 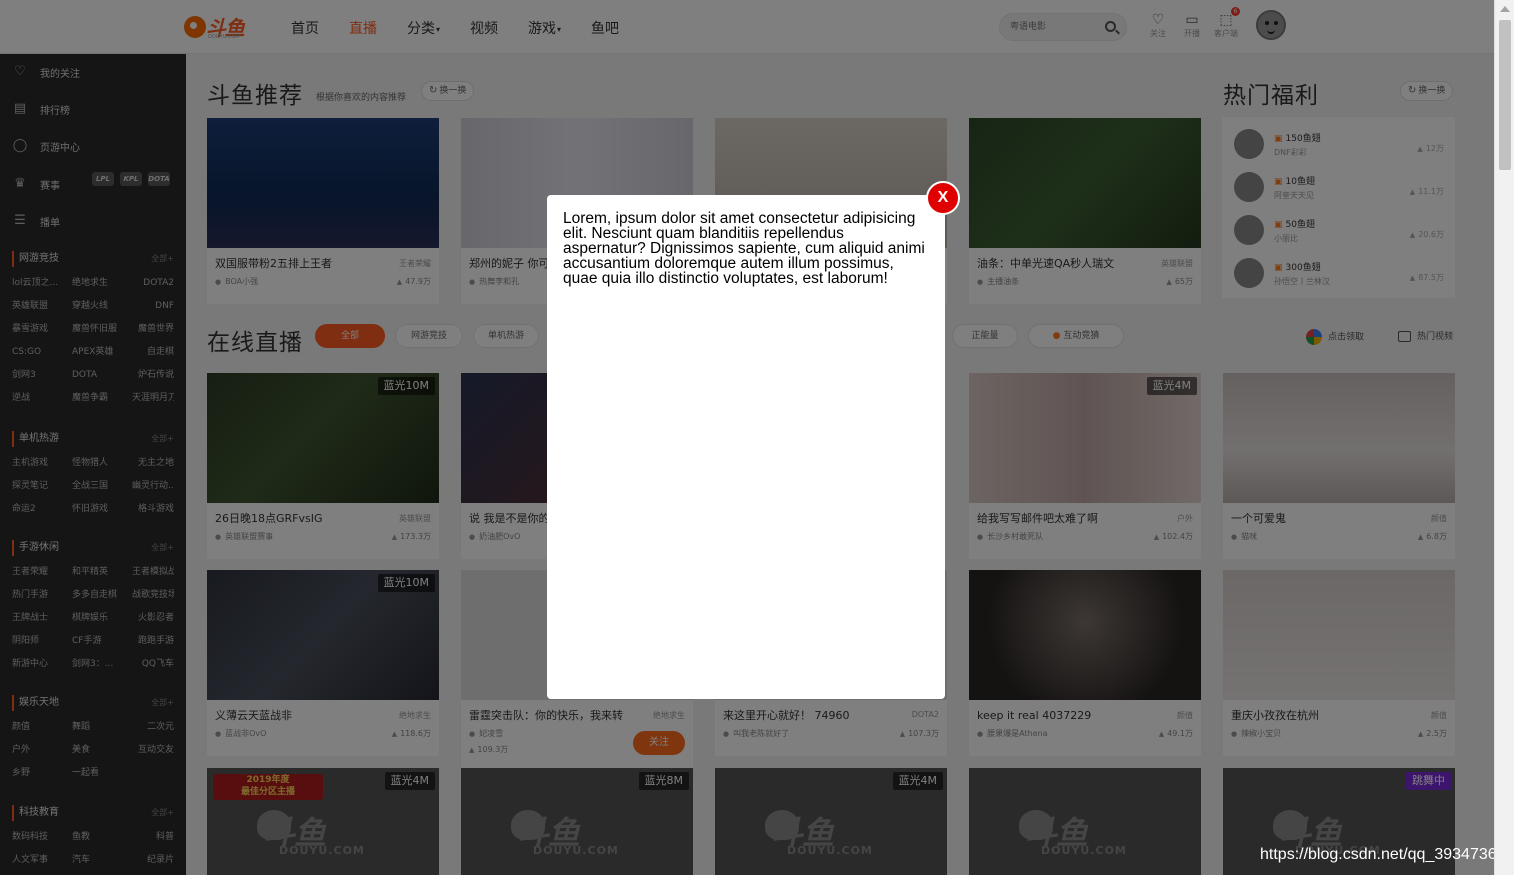 What do you see at coordinates (1504, 437) in the screenshot?
I see `page-scrollbar` at bounding box center [1504, 437].